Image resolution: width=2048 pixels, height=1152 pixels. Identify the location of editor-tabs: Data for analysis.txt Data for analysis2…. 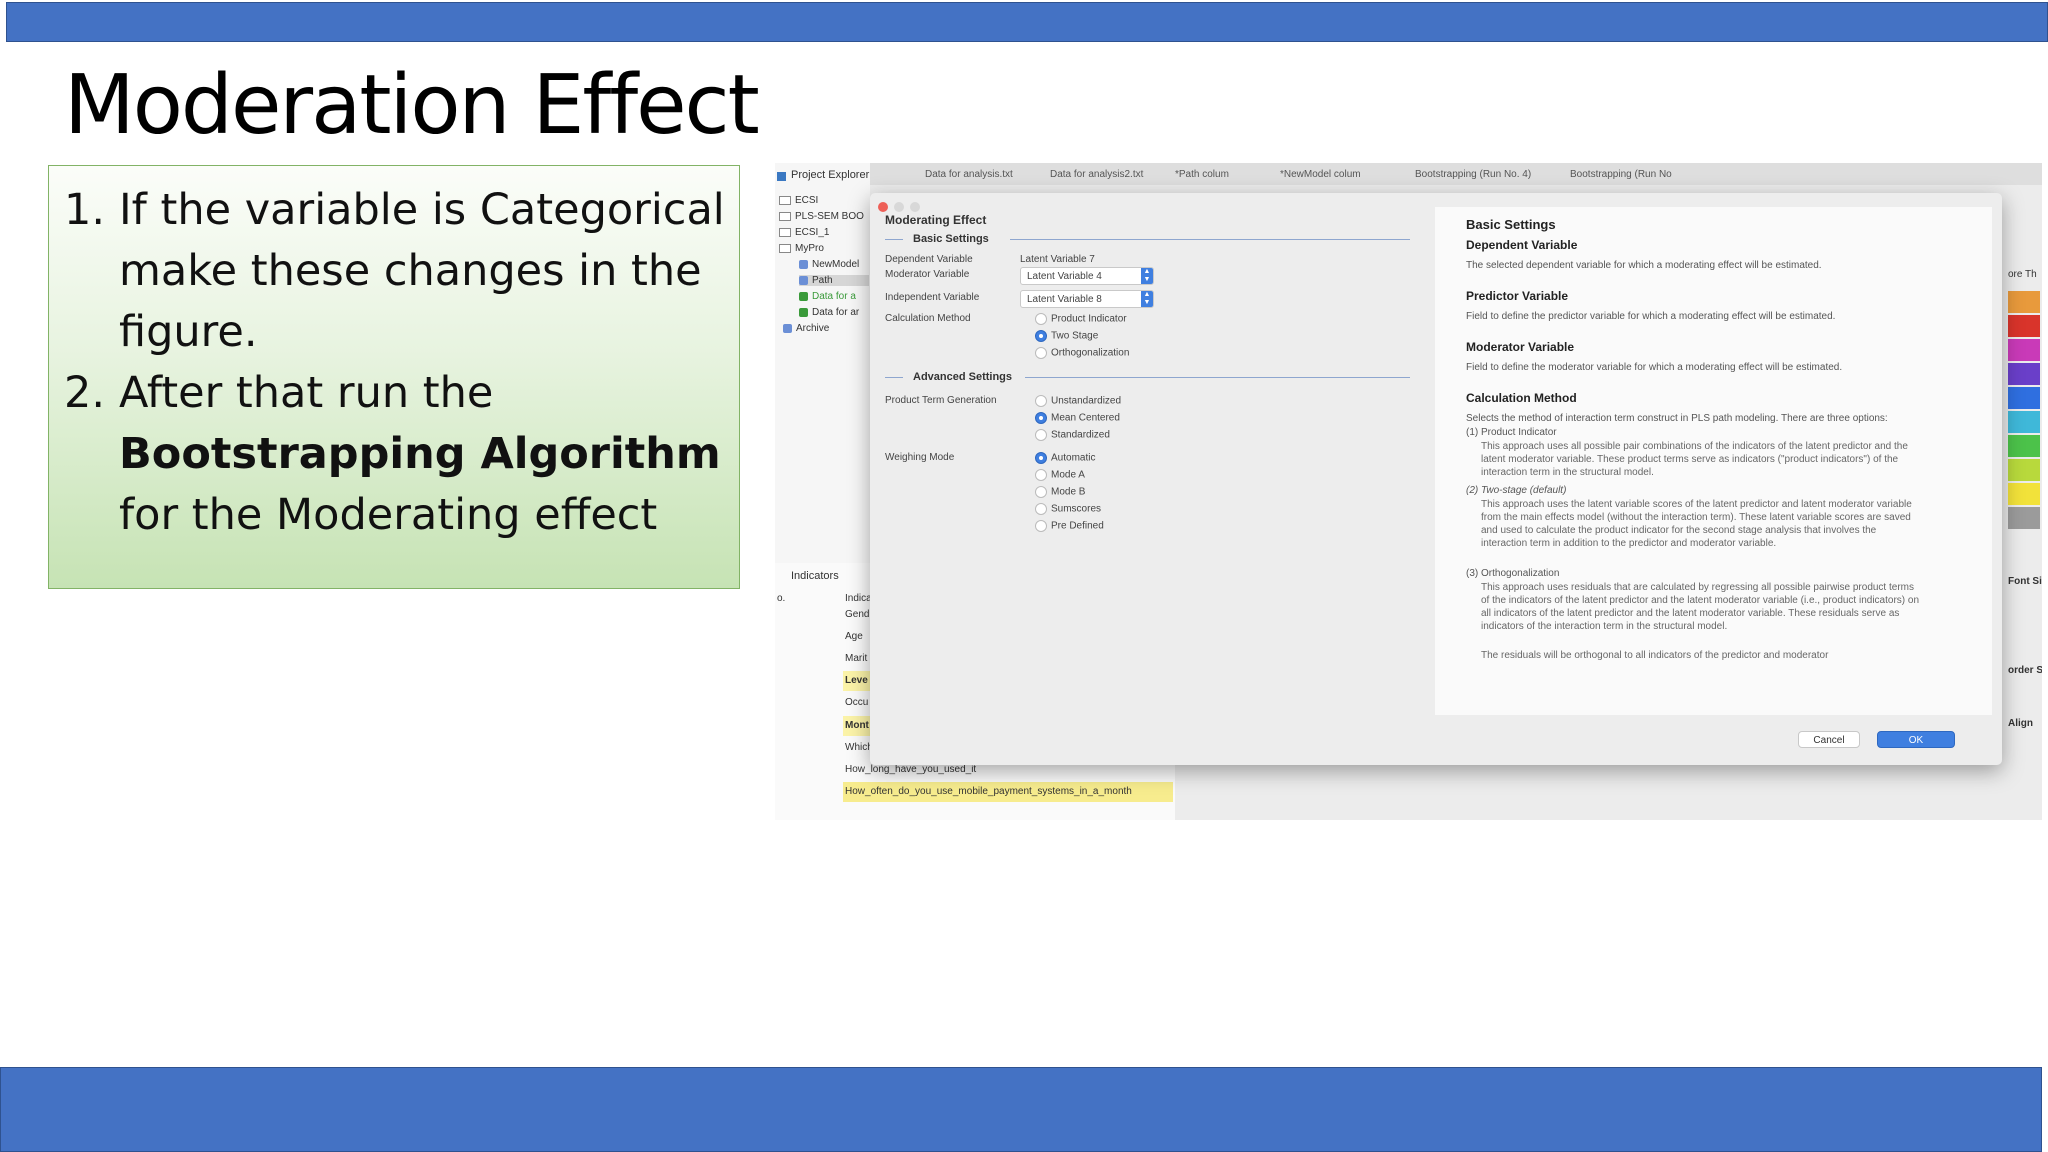
(1456, 174).